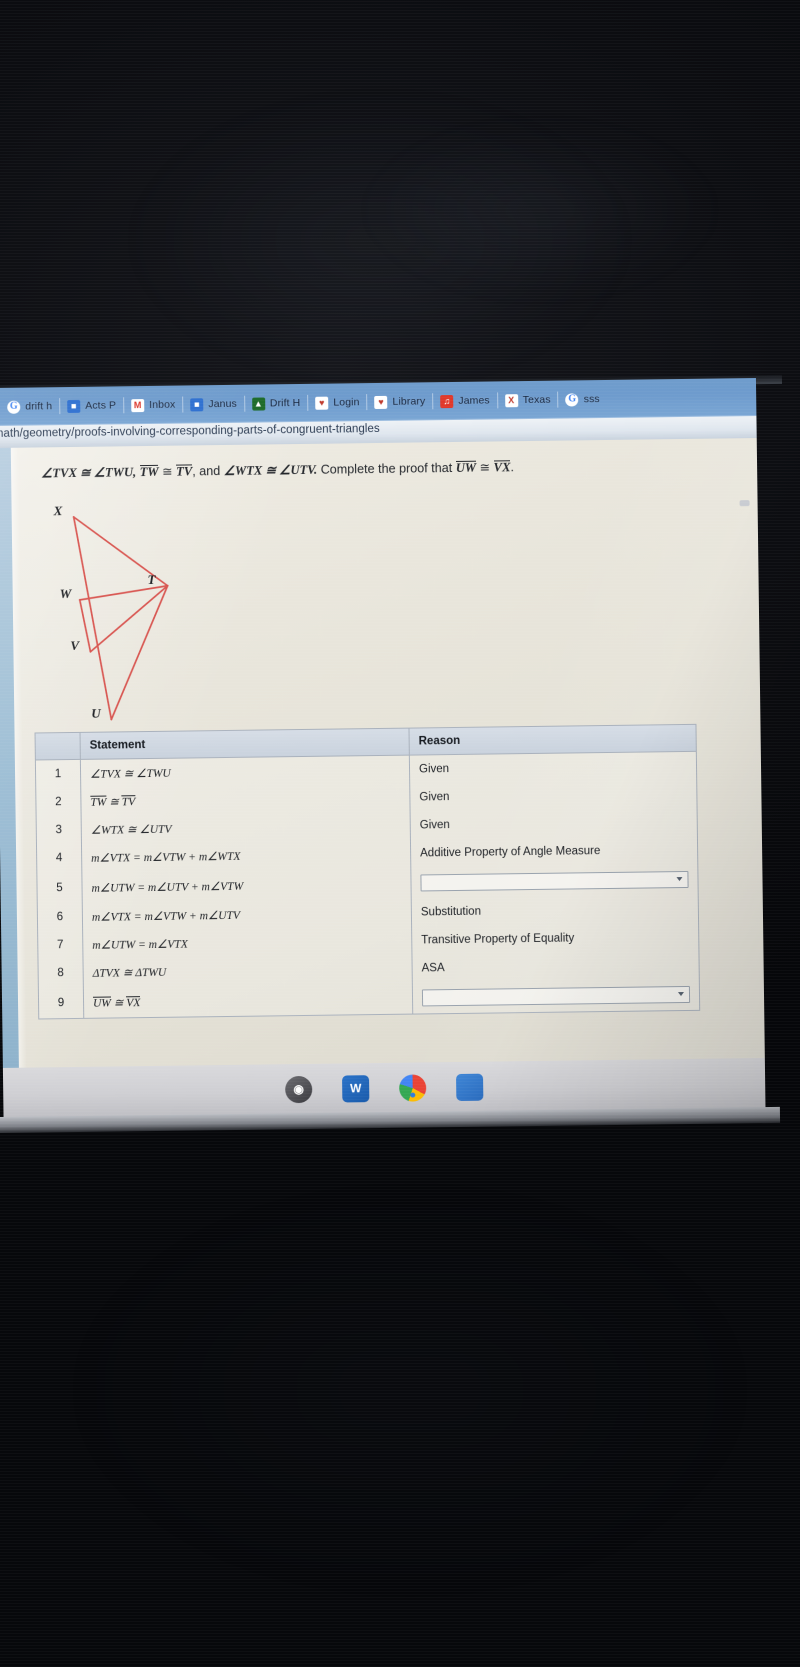  What do you see at coordinates (247, 942) in the screenshot?
I see `statement-cell: m∠UTW = m∠VTX` at bounding box center [247, 942].